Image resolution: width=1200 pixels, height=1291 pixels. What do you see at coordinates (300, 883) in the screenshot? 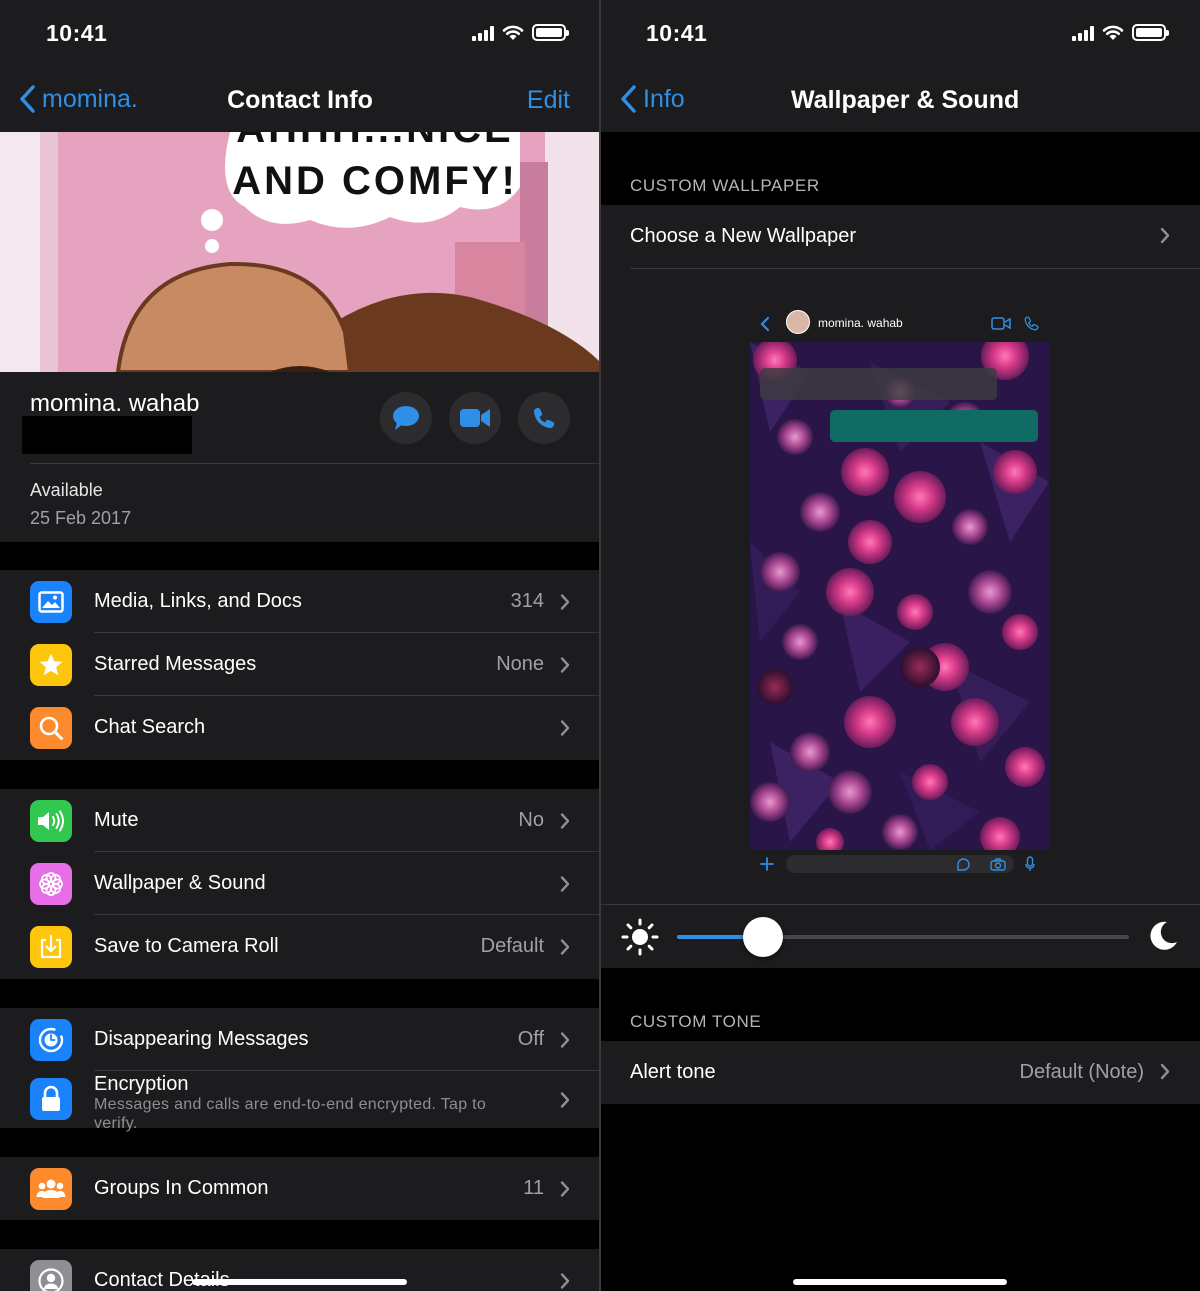
I see `wallpaper-sound-row: Wallpaper & Sound` at bounding box center [300, 883].